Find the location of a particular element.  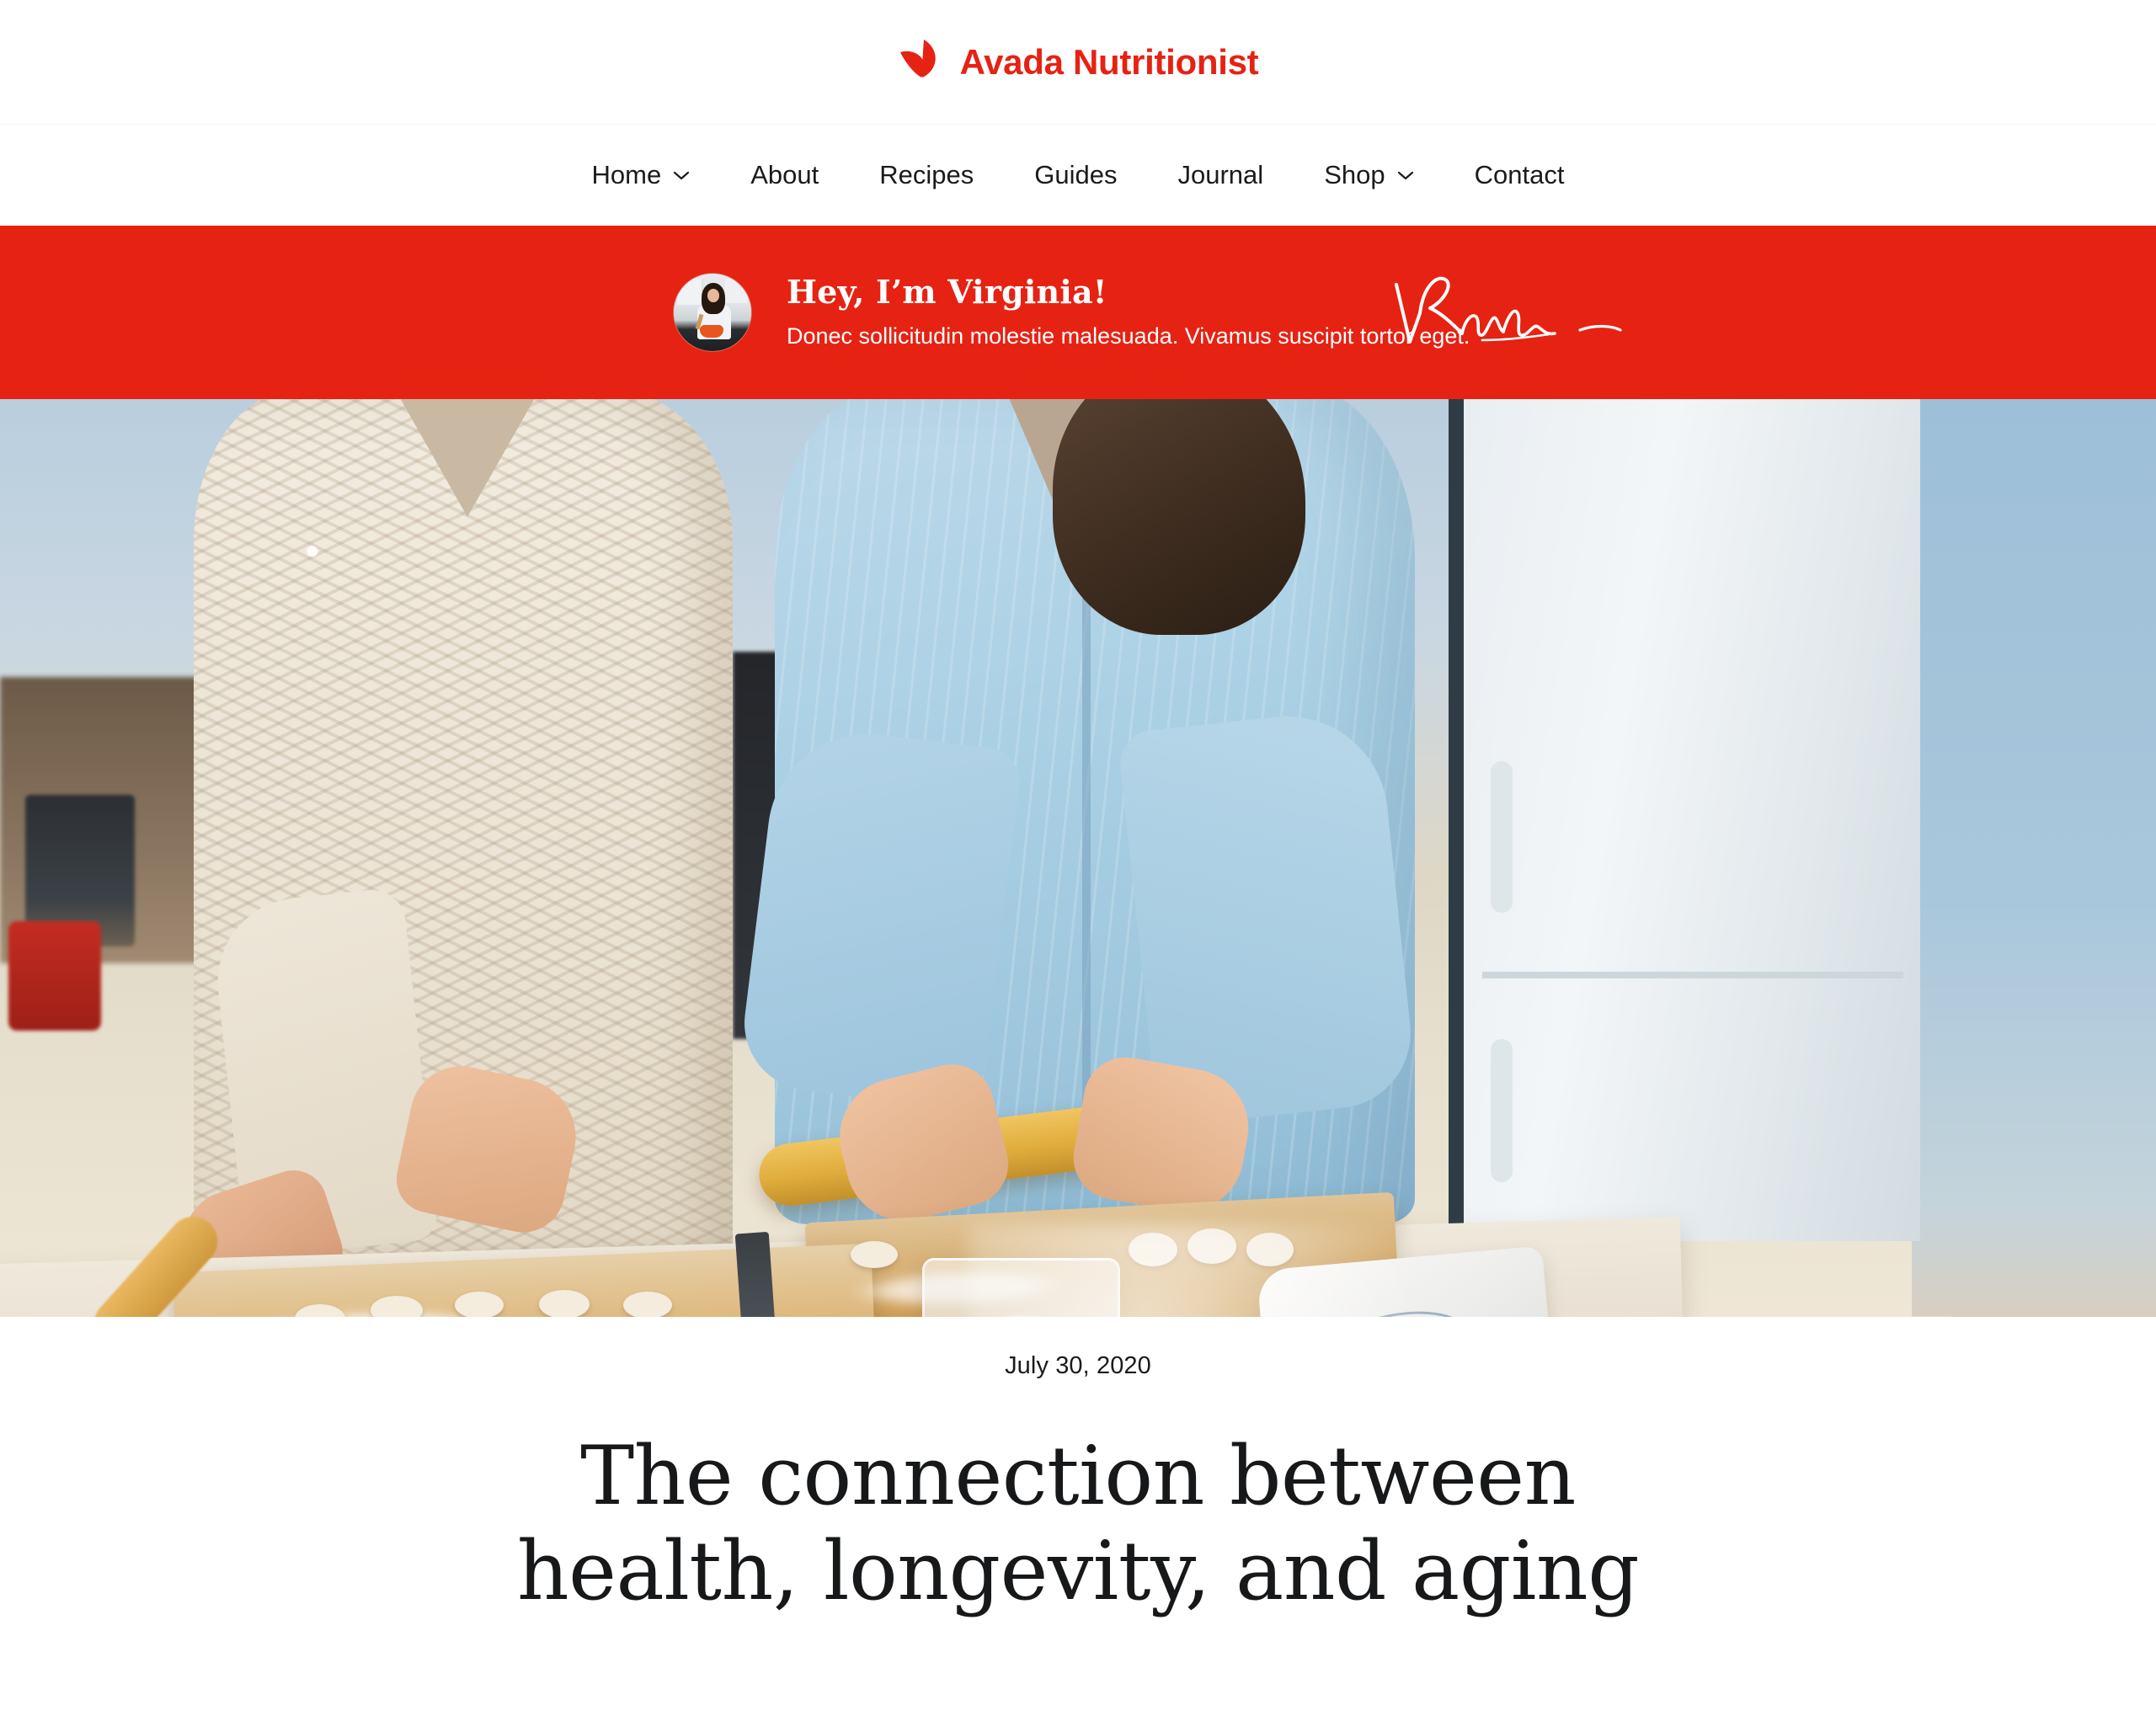

nav-label: Contact is located at coordinates (1519, 174).